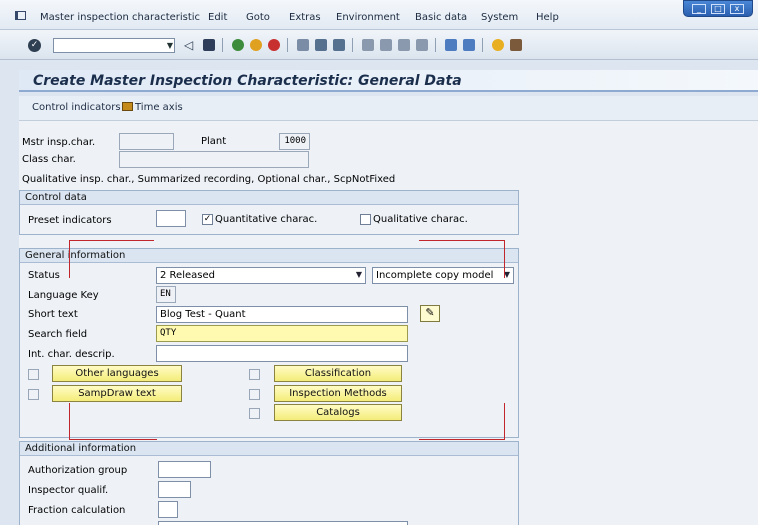 The width and height of the screenshot is (758, 525). I want to click on int-char-descrip-label: Int. char. descrip., so click(71, 354).